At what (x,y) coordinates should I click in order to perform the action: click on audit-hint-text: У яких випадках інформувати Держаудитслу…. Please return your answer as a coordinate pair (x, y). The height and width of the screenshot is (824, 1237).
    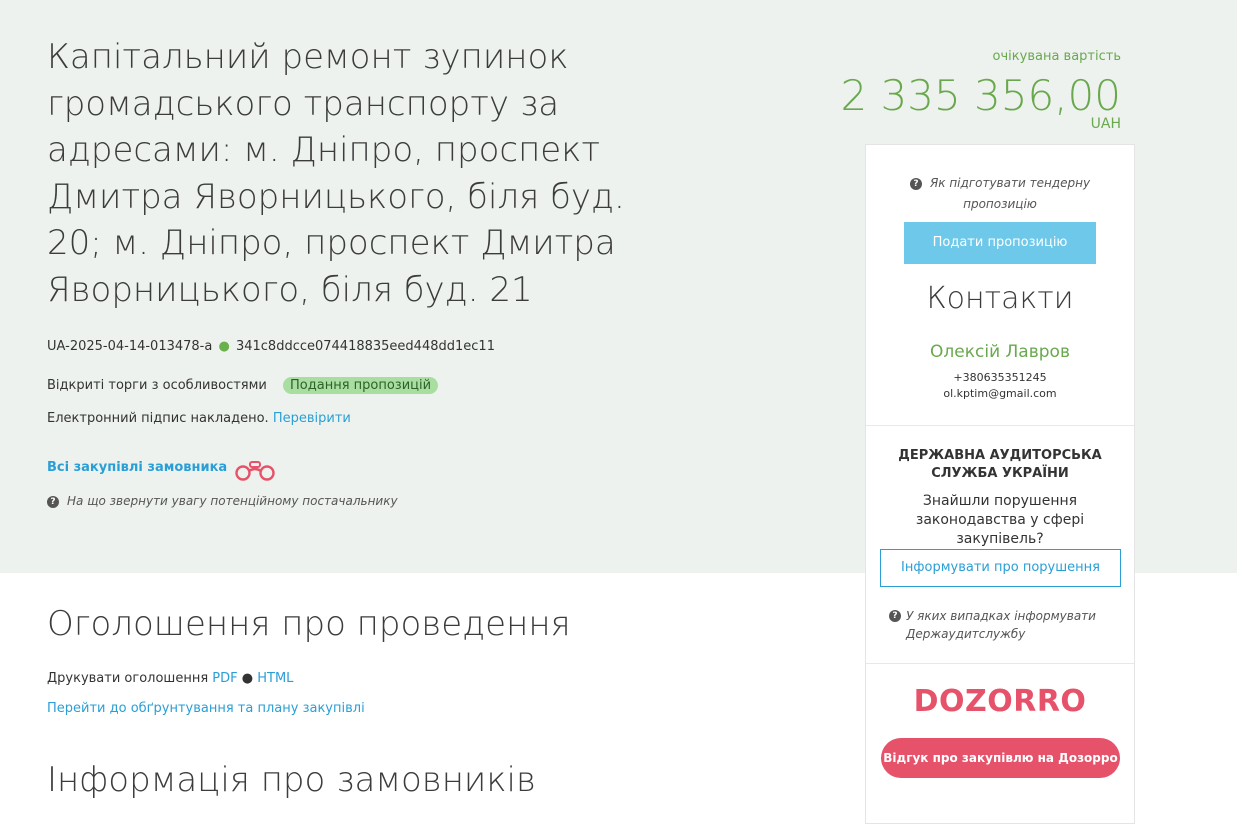
    Looking at the image, I should click on (1001, 625).